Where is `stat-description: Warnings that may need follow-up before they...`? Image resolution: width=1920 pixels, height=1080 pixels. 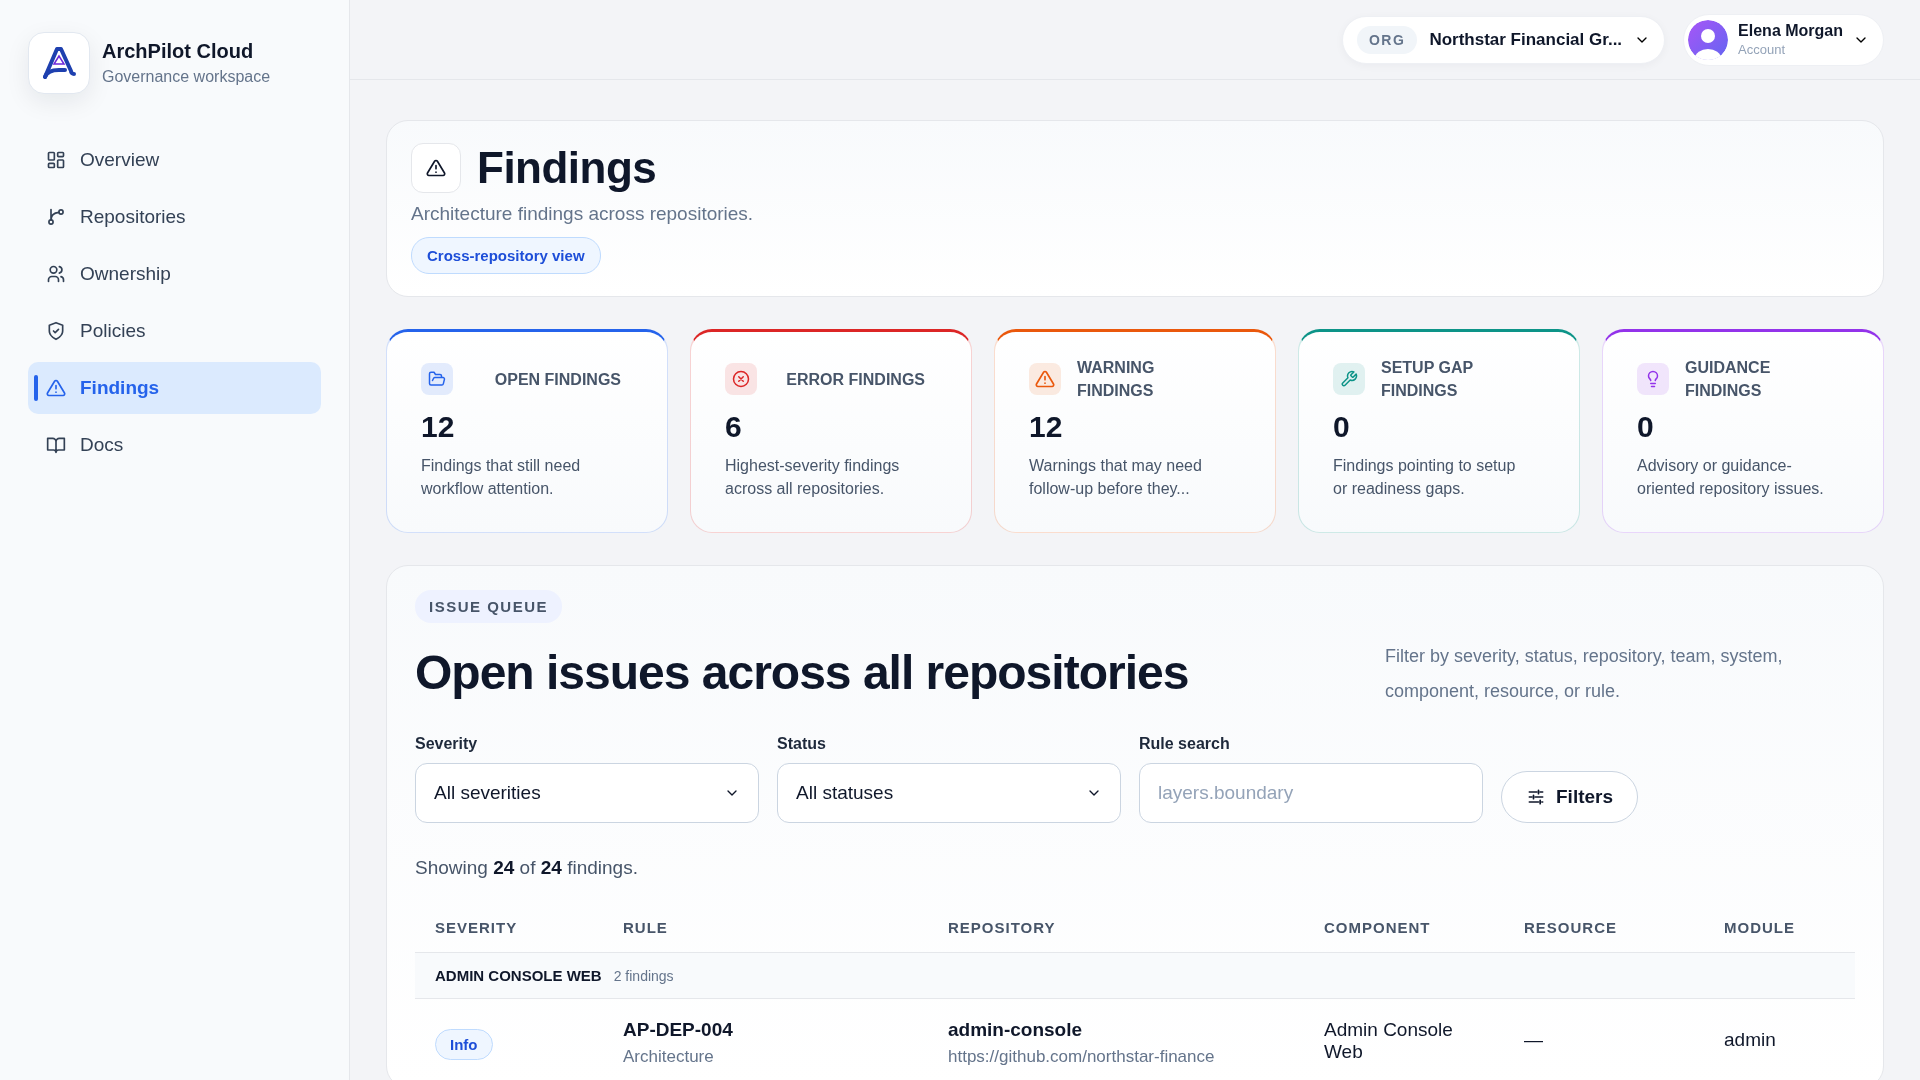
stat-description: Warnings that may need follow-up before they... is located at coordinates (1116, 477).